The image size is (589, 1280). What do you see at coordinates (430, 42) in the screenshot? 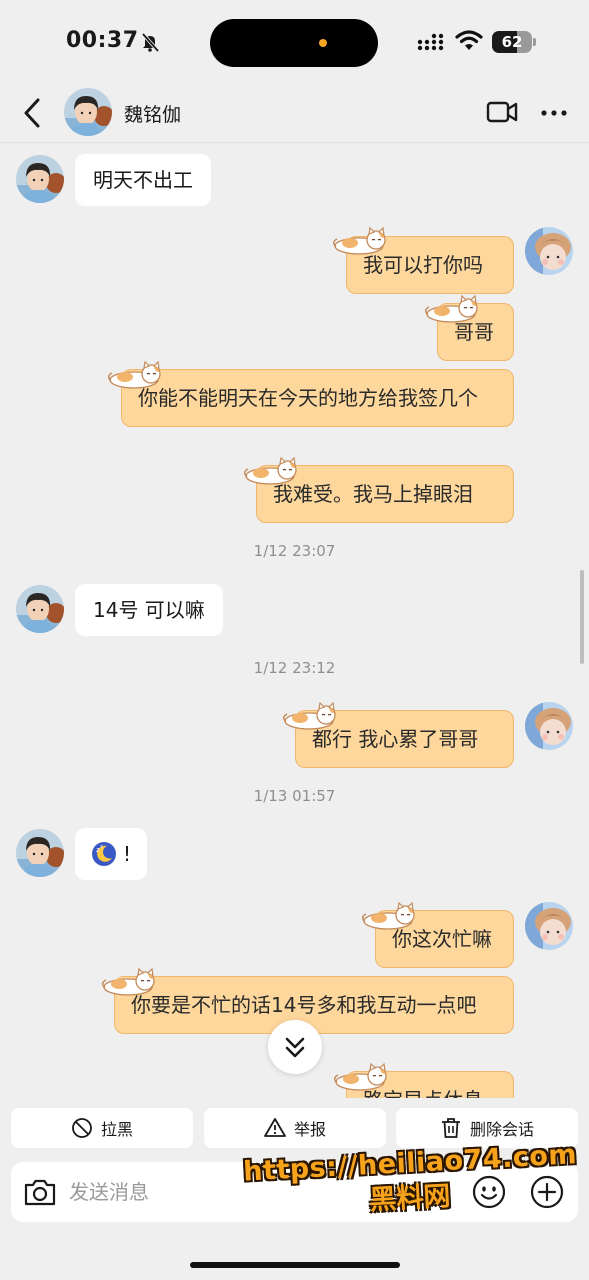
I see `signal-icon` at bounding box center [430, 42].